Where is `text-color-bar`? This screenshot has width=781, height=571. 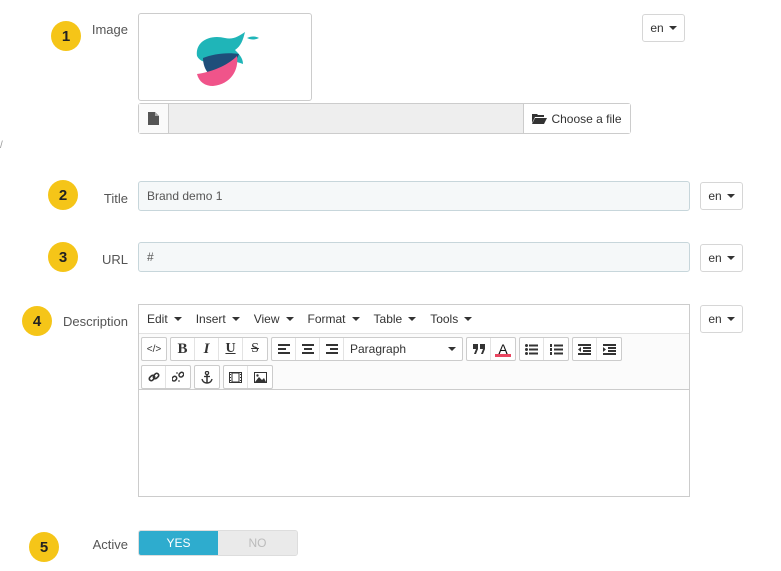
text-color-bar is located at coordinates (503, 355).